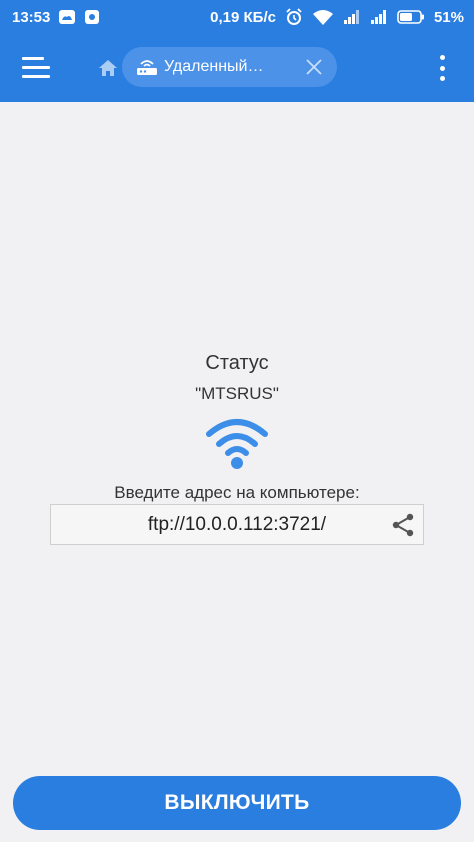 This screenshot has height=842, width=474. What do you see at coordinates (294, 17) in the screenshot?
I see `alarm-icon` at bounding box center [294, 17].